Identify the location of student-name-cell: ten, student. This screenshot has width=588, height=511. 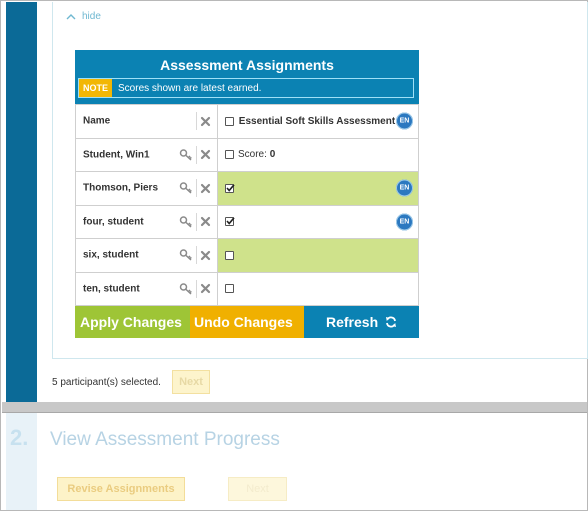
(146, 288).